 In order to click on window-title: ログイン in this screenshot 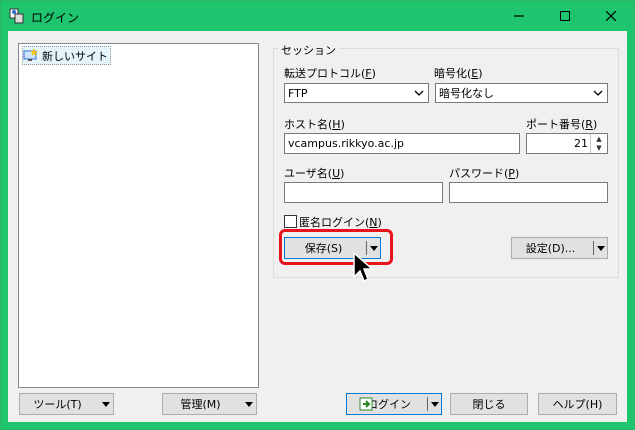, I will do `click(55, 18)`.